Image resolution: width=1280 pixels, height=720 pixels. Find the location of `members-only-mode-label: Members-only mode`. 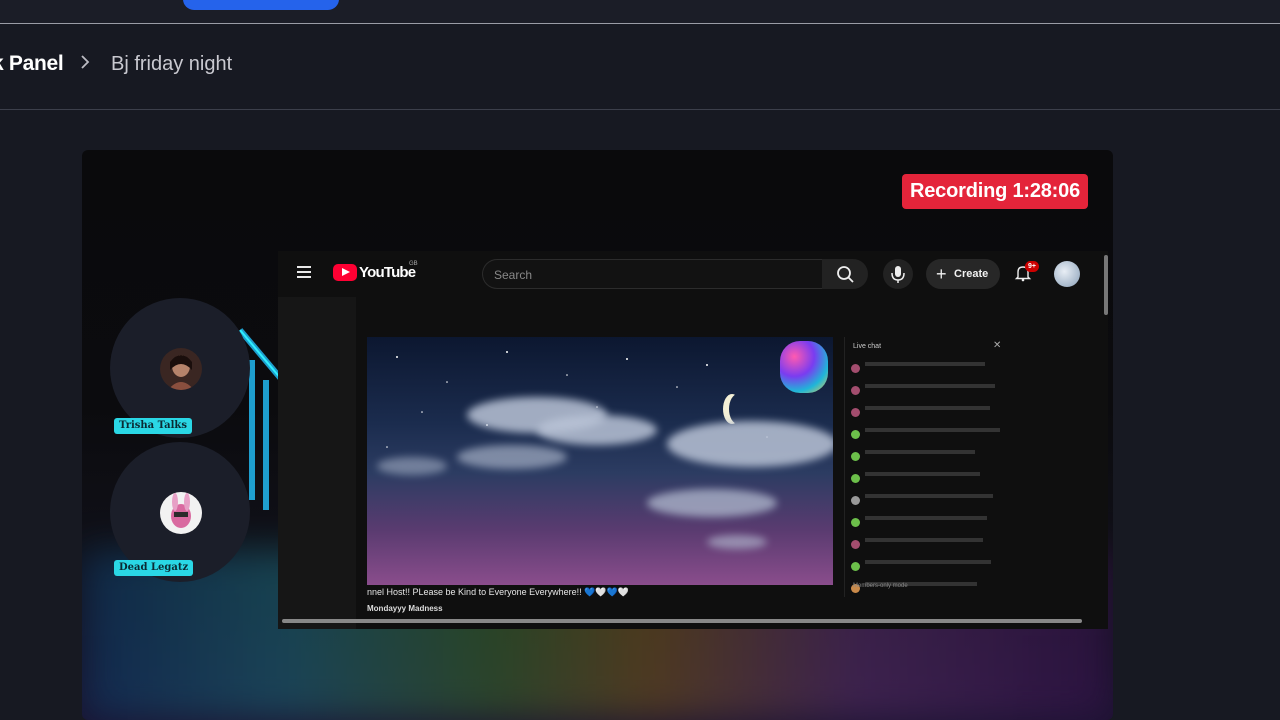

members-only-mode-label: Members-only mode is located at coordinates (880, 586).